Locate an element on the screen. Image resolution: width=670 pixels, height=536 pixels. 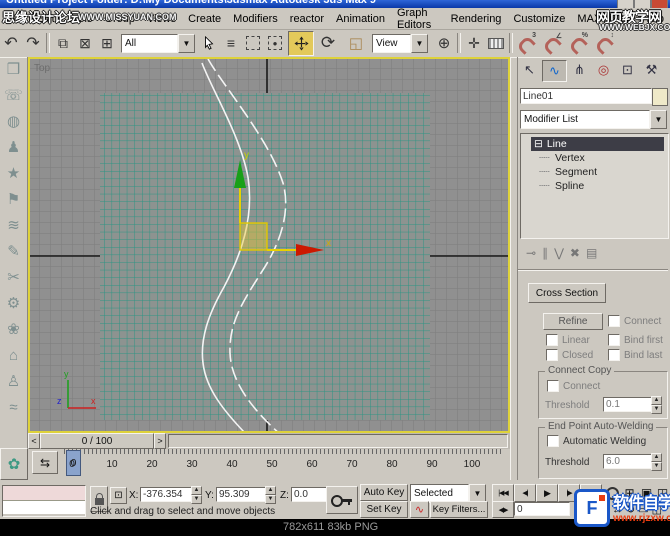
undo-icon: ↶ is located at coordinates (11, 43).